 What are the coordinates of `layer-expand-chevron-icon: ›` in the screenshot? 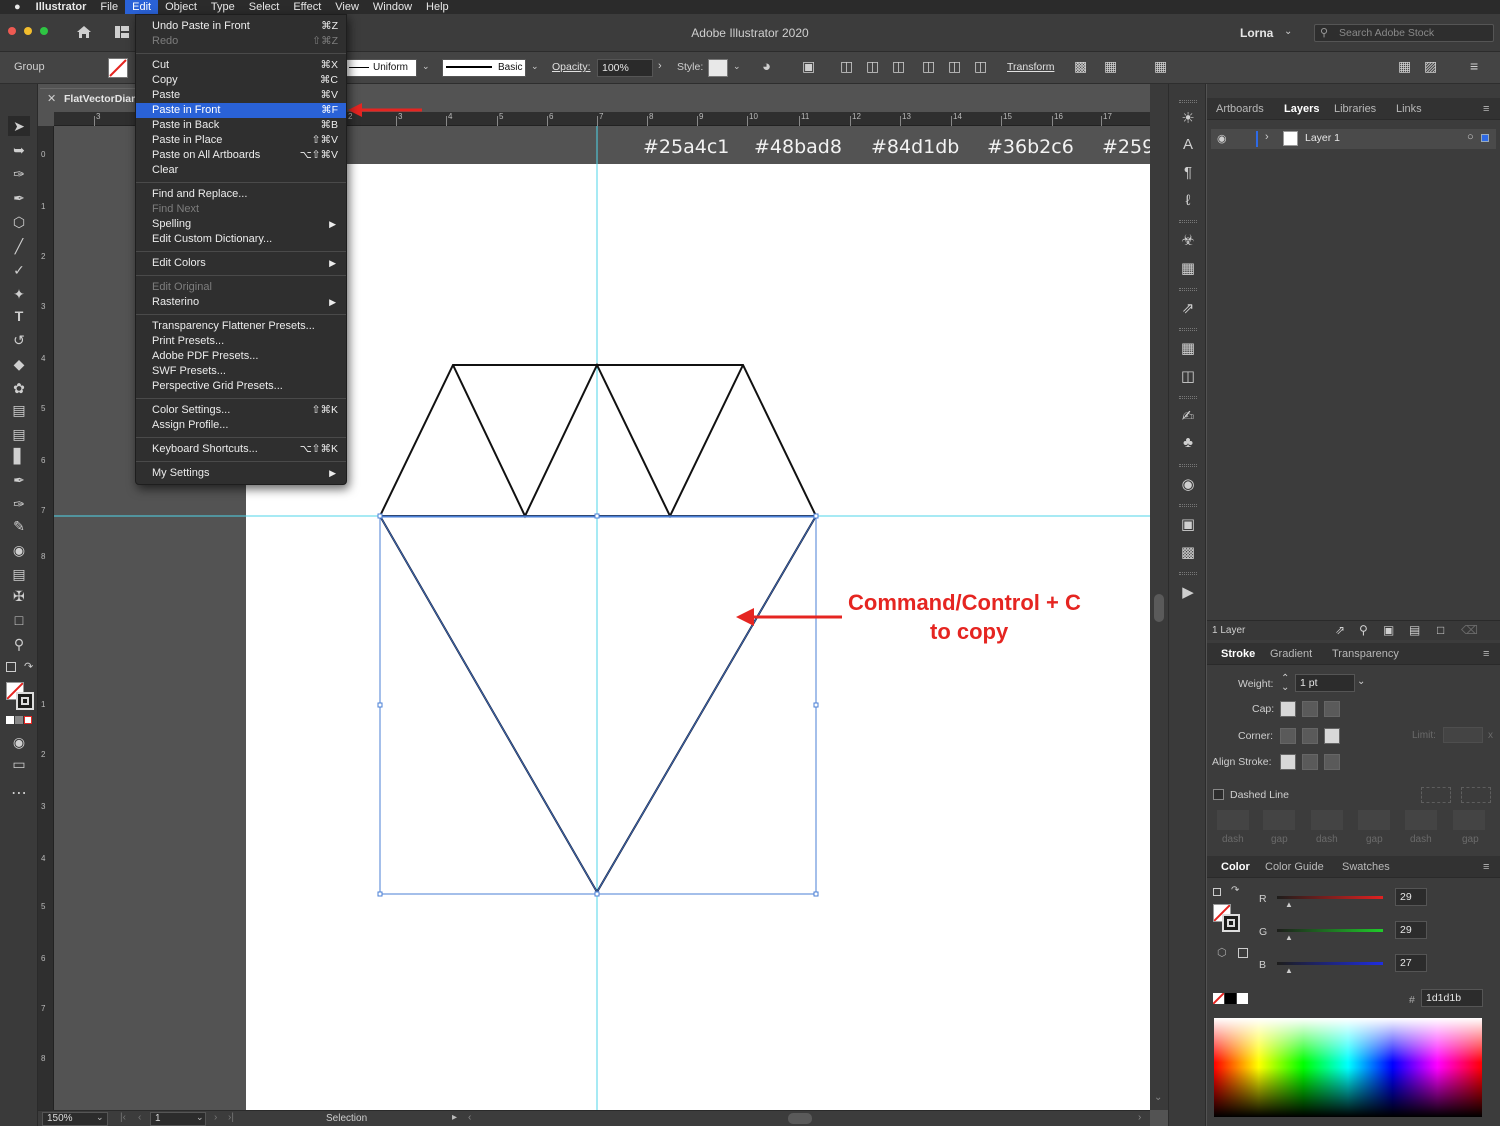 It's located at (1267, 137).